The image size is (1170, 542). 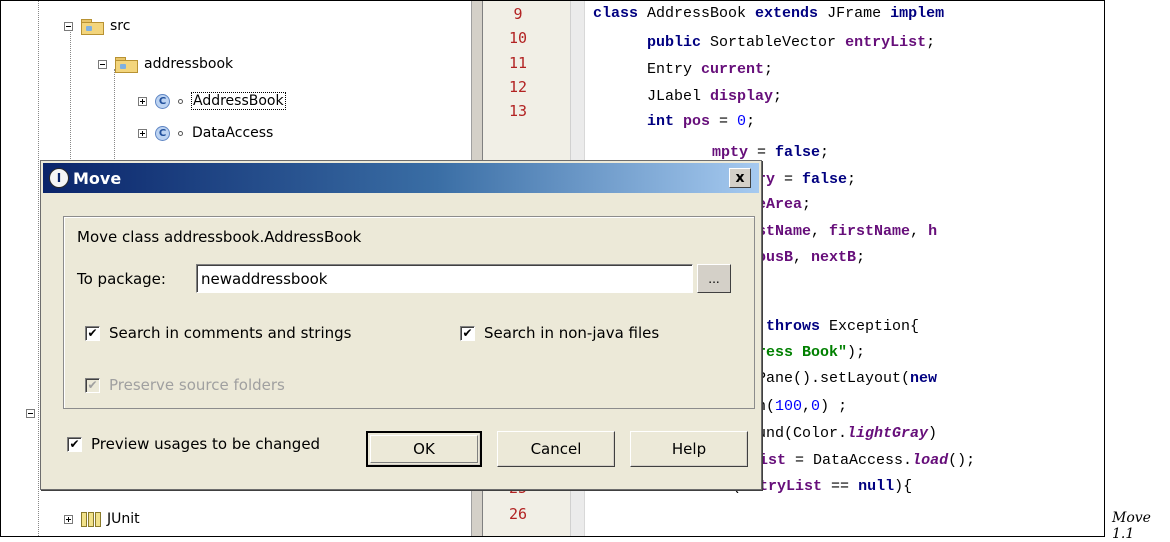 What do you see at coordinates (647, 69) in the screenshot?
I see `code-token: Entry` at bounding box center [647, 69].